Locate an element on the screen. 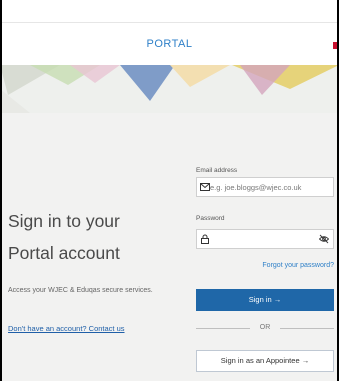 This screenshot has height=381, width=339. portal-brand: PORTAL is located at coordinates (169, 44).